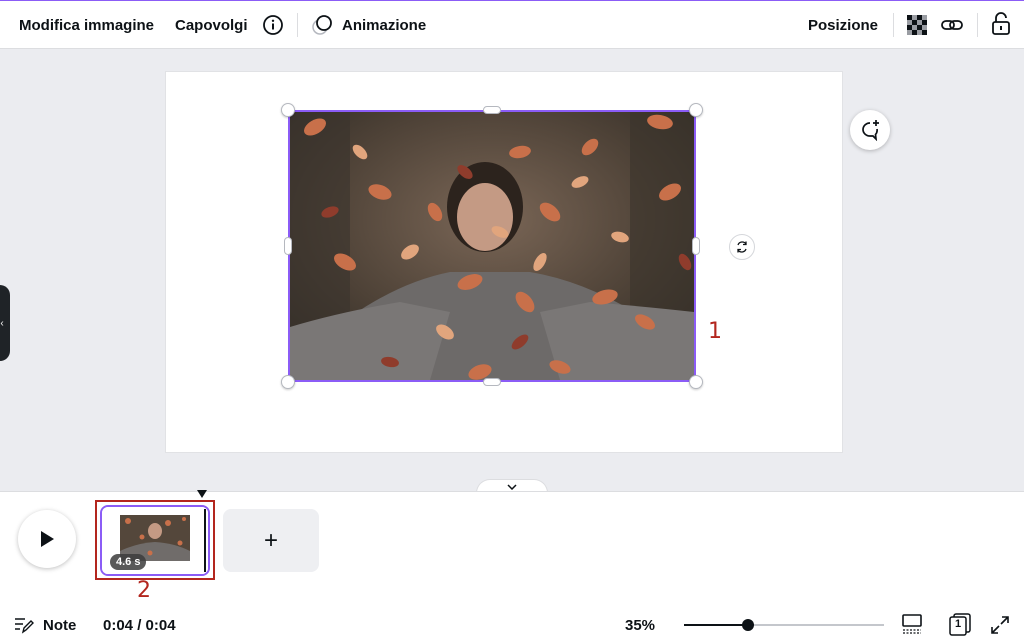 The image size is (1024, 640). I want to click on scene-duration-badge: 4.6 s, so click(128, 562).